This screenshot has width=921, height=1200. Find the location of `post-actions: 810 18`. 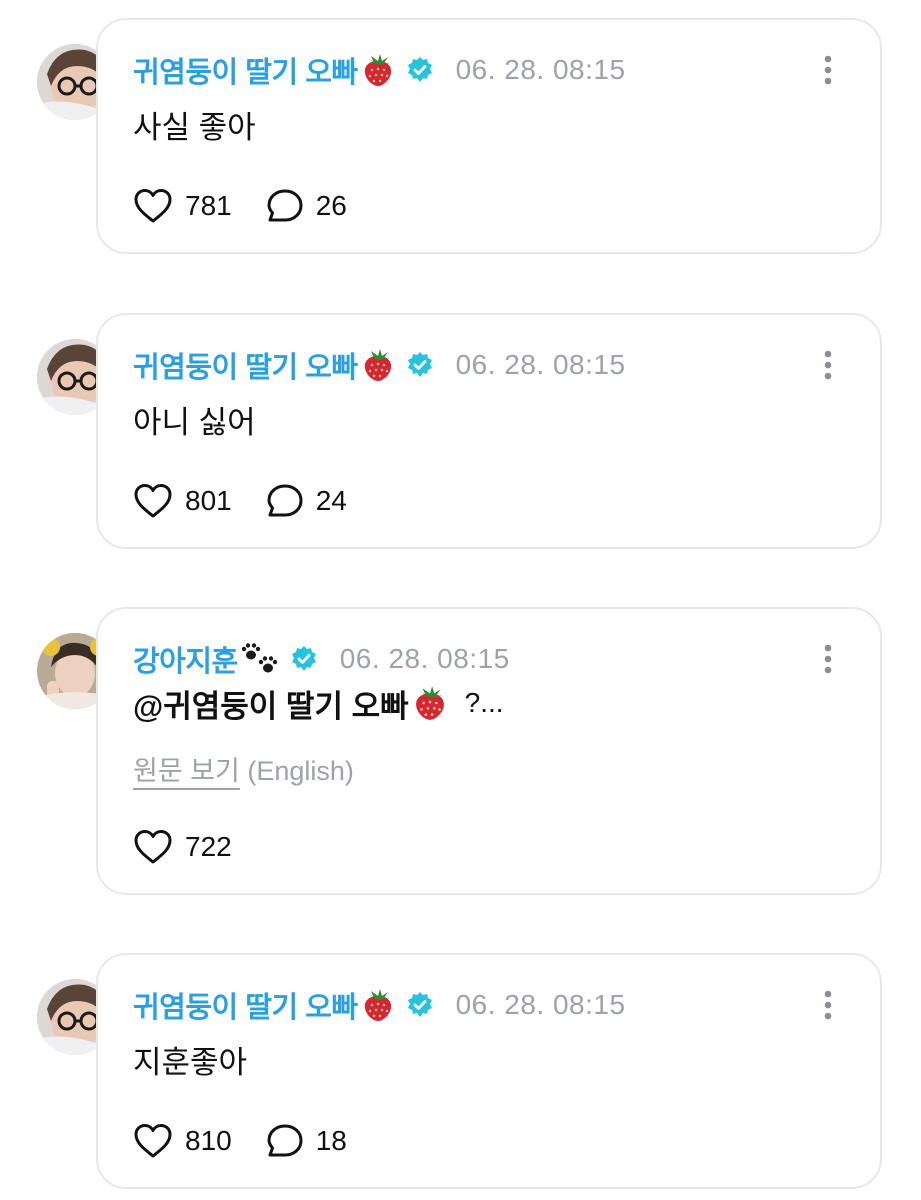

post-actions: 810 18 is located at coordinates (240, 1141).